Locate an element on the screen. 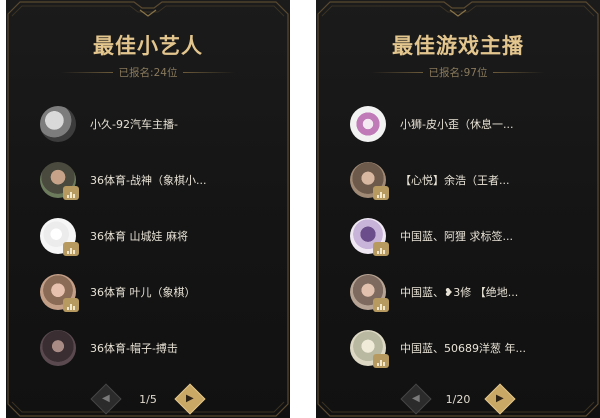 The width and height of the screenshot is (600, 418). signup-count: 已报名:24位 is located at coordinates (148, 72).